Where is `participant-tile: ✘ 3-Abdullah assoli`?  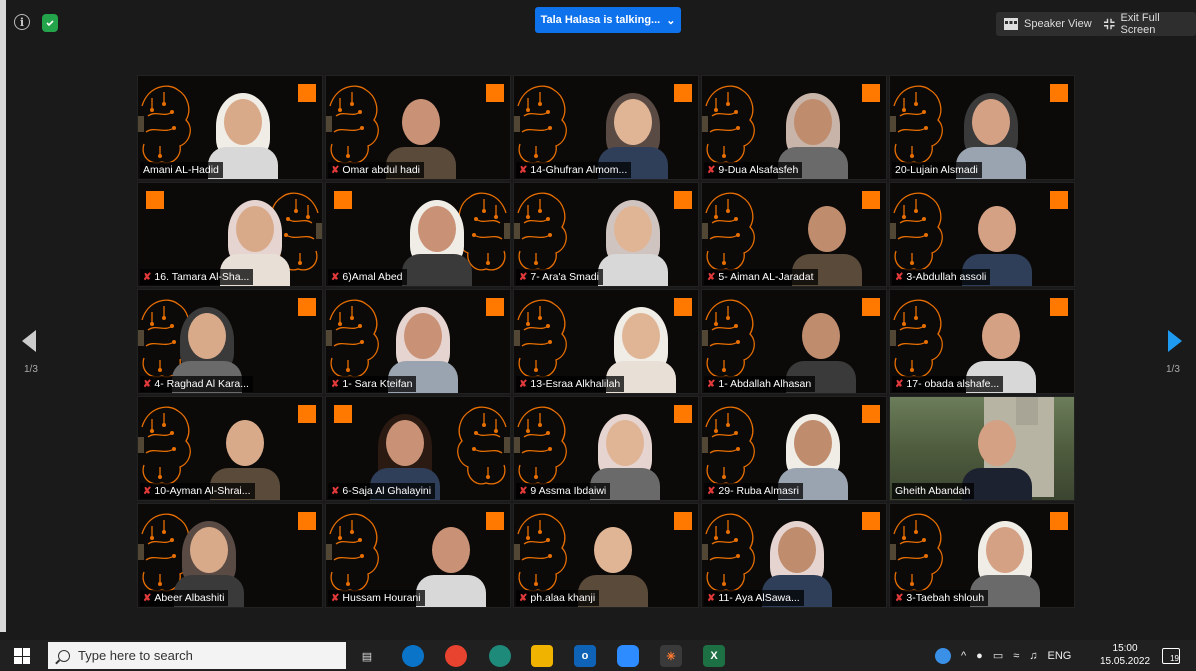 participant-tile: ✘ 3-Abdullah assoli is located at coordinates (982, 234).